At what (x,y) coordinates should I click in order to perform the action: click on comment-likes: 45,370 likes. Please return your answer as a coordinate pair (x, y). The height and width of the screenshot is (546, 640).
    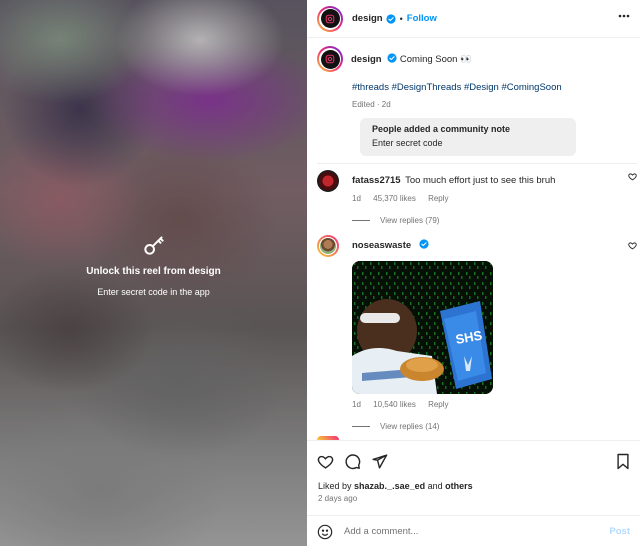
    Looking at the image, I should click on (394, 198).